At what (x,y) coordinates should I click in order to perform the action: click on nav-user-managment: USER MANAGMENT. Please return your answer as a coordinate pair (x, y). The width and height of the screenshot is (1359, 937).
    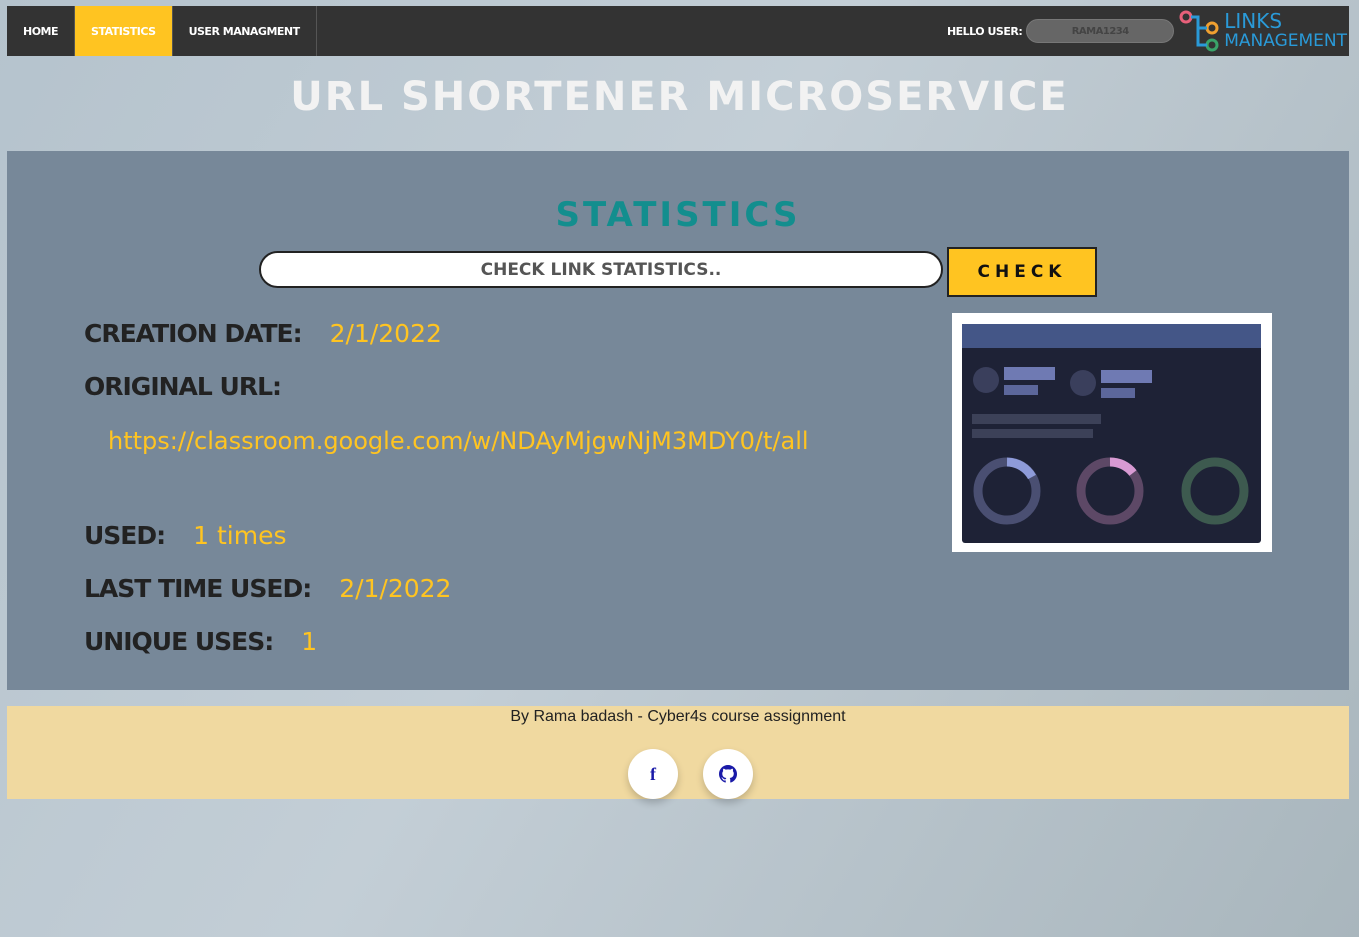
    Looking at the image, I should click on (245, 31).